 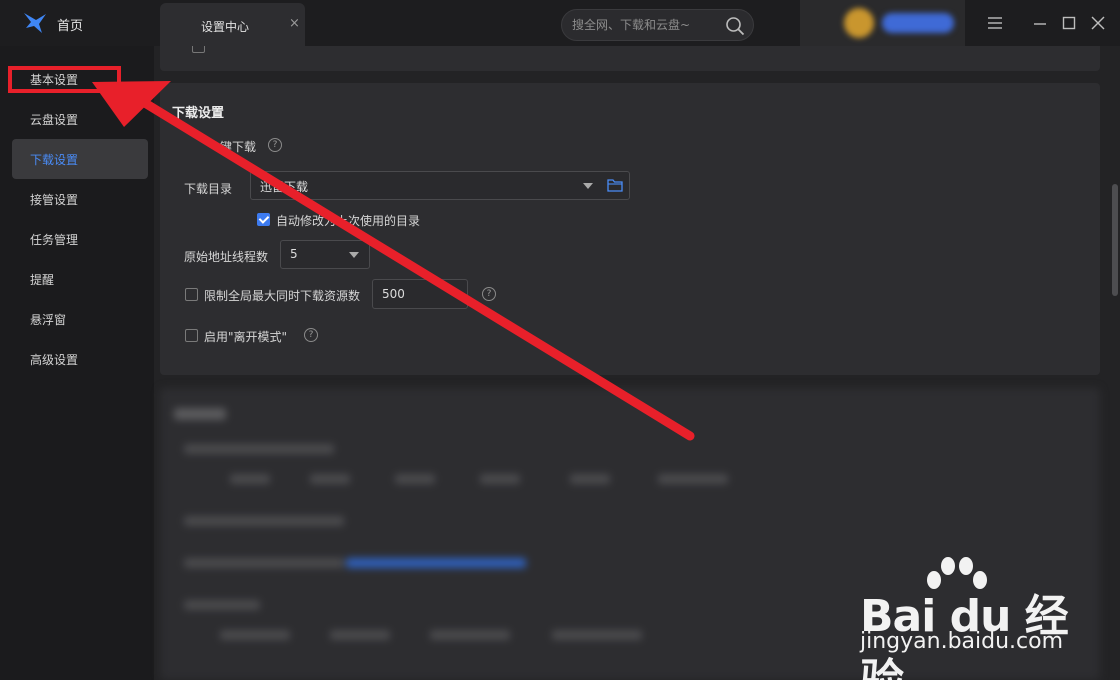 I want to click on close-icon, so click(x=1098, y=23).